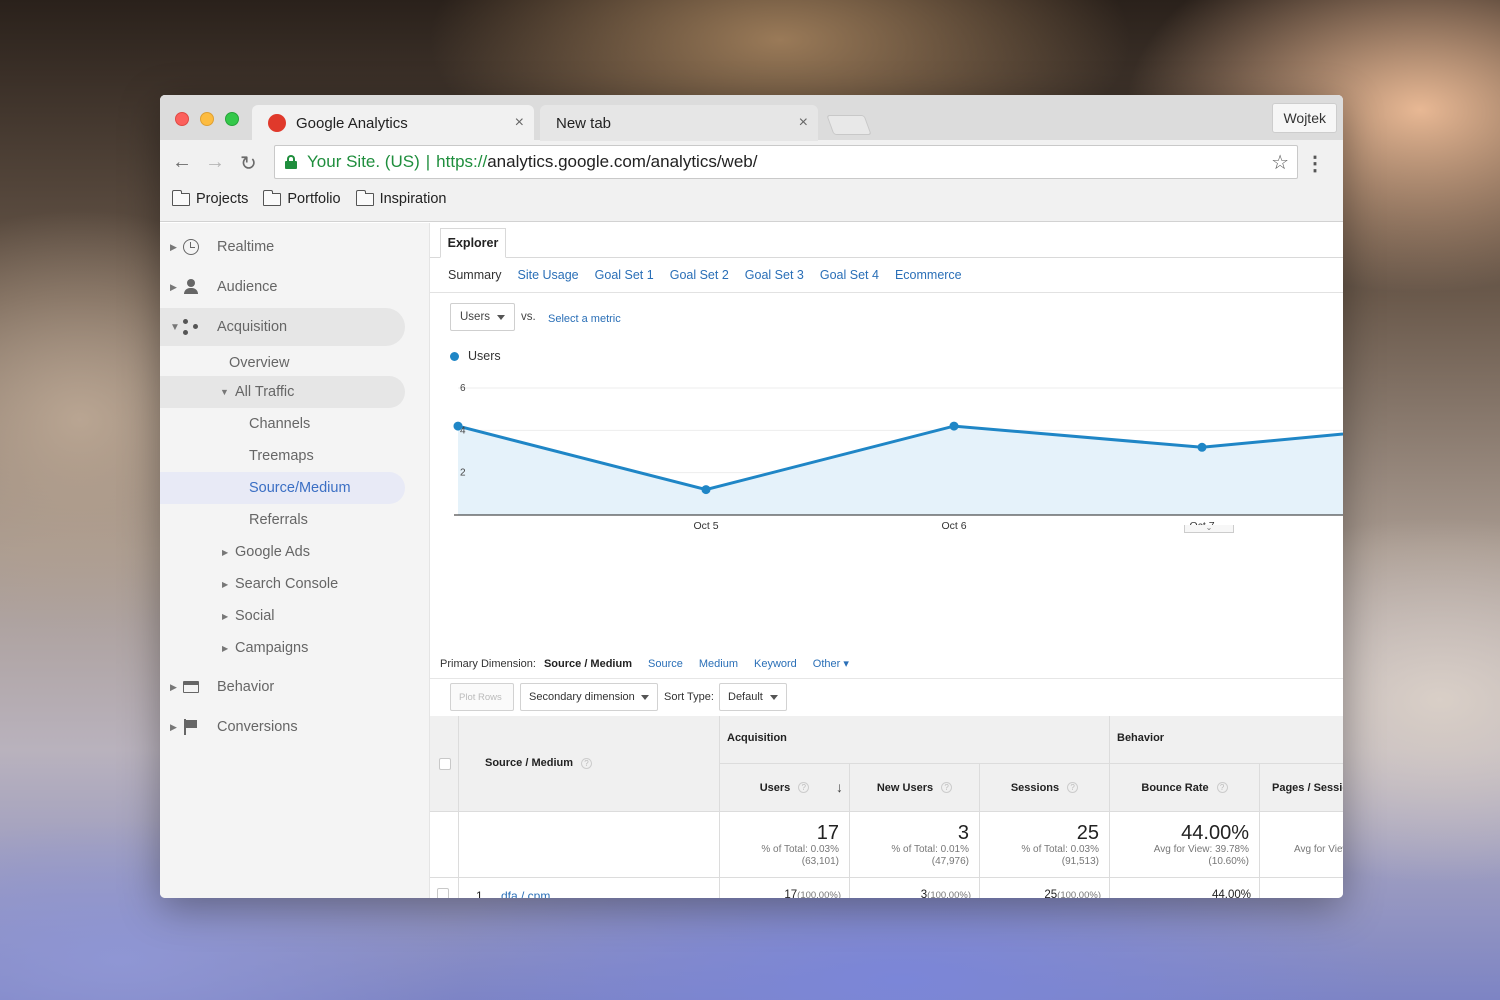  Describe the element at coordinates (182, 119) in the screenshot. I see `close-window-button` at that location.